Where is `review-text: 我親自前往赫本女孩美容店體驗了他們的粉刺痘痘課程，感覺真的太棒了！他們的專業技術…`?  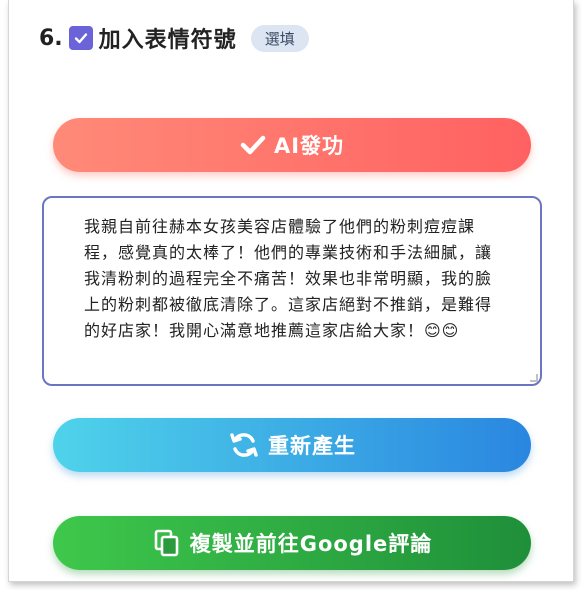 review-text: 我親自前往赫本女孩美容店體驗了他們的粉刺痘痘課程，感覺真的太棒了！他們的專業技術… is located at coordinates (288, 278).